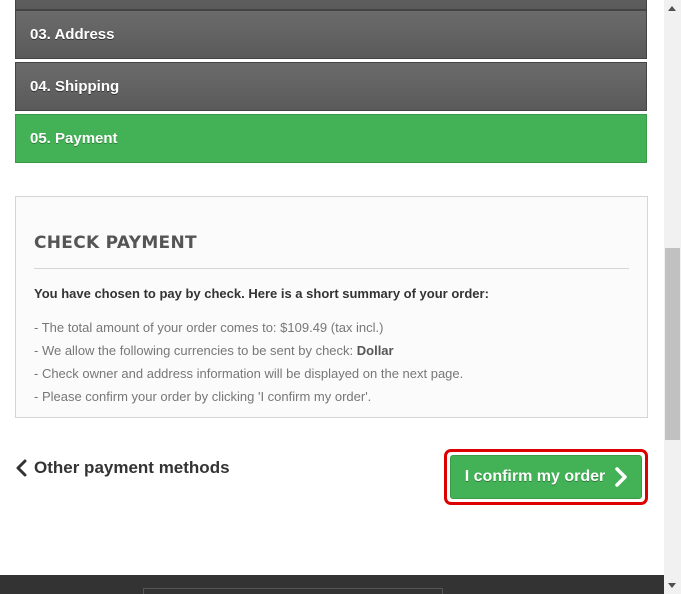  I want to click on footer-element, so click(293, 591).